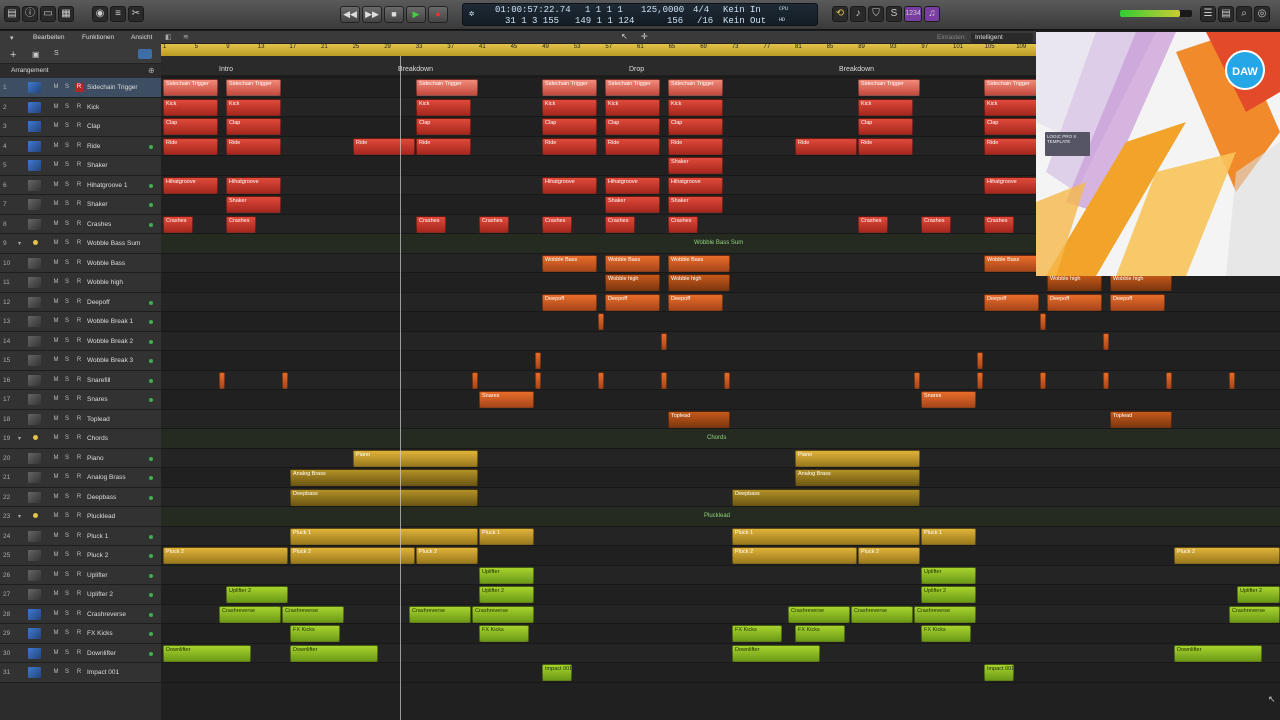 The image size is (1280, 720). Describe the element at coordinates (19, 516) in the screenshot. I see `disclosure-triangle-icon: ▾` at that location.